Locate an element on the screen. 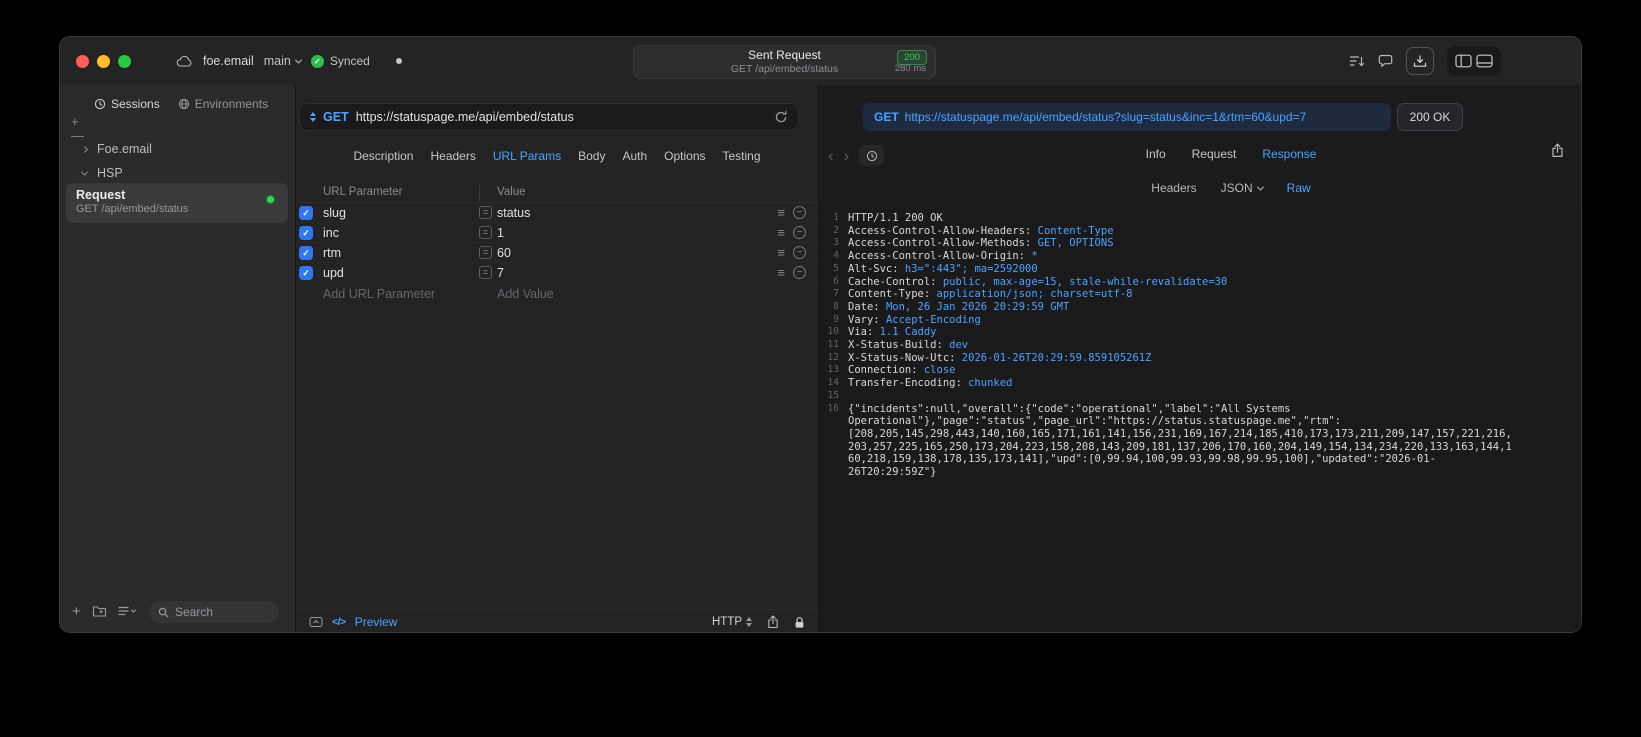 This screenshot has width=1641, height=737. list-view-icon is located at coordinates (128, 611).